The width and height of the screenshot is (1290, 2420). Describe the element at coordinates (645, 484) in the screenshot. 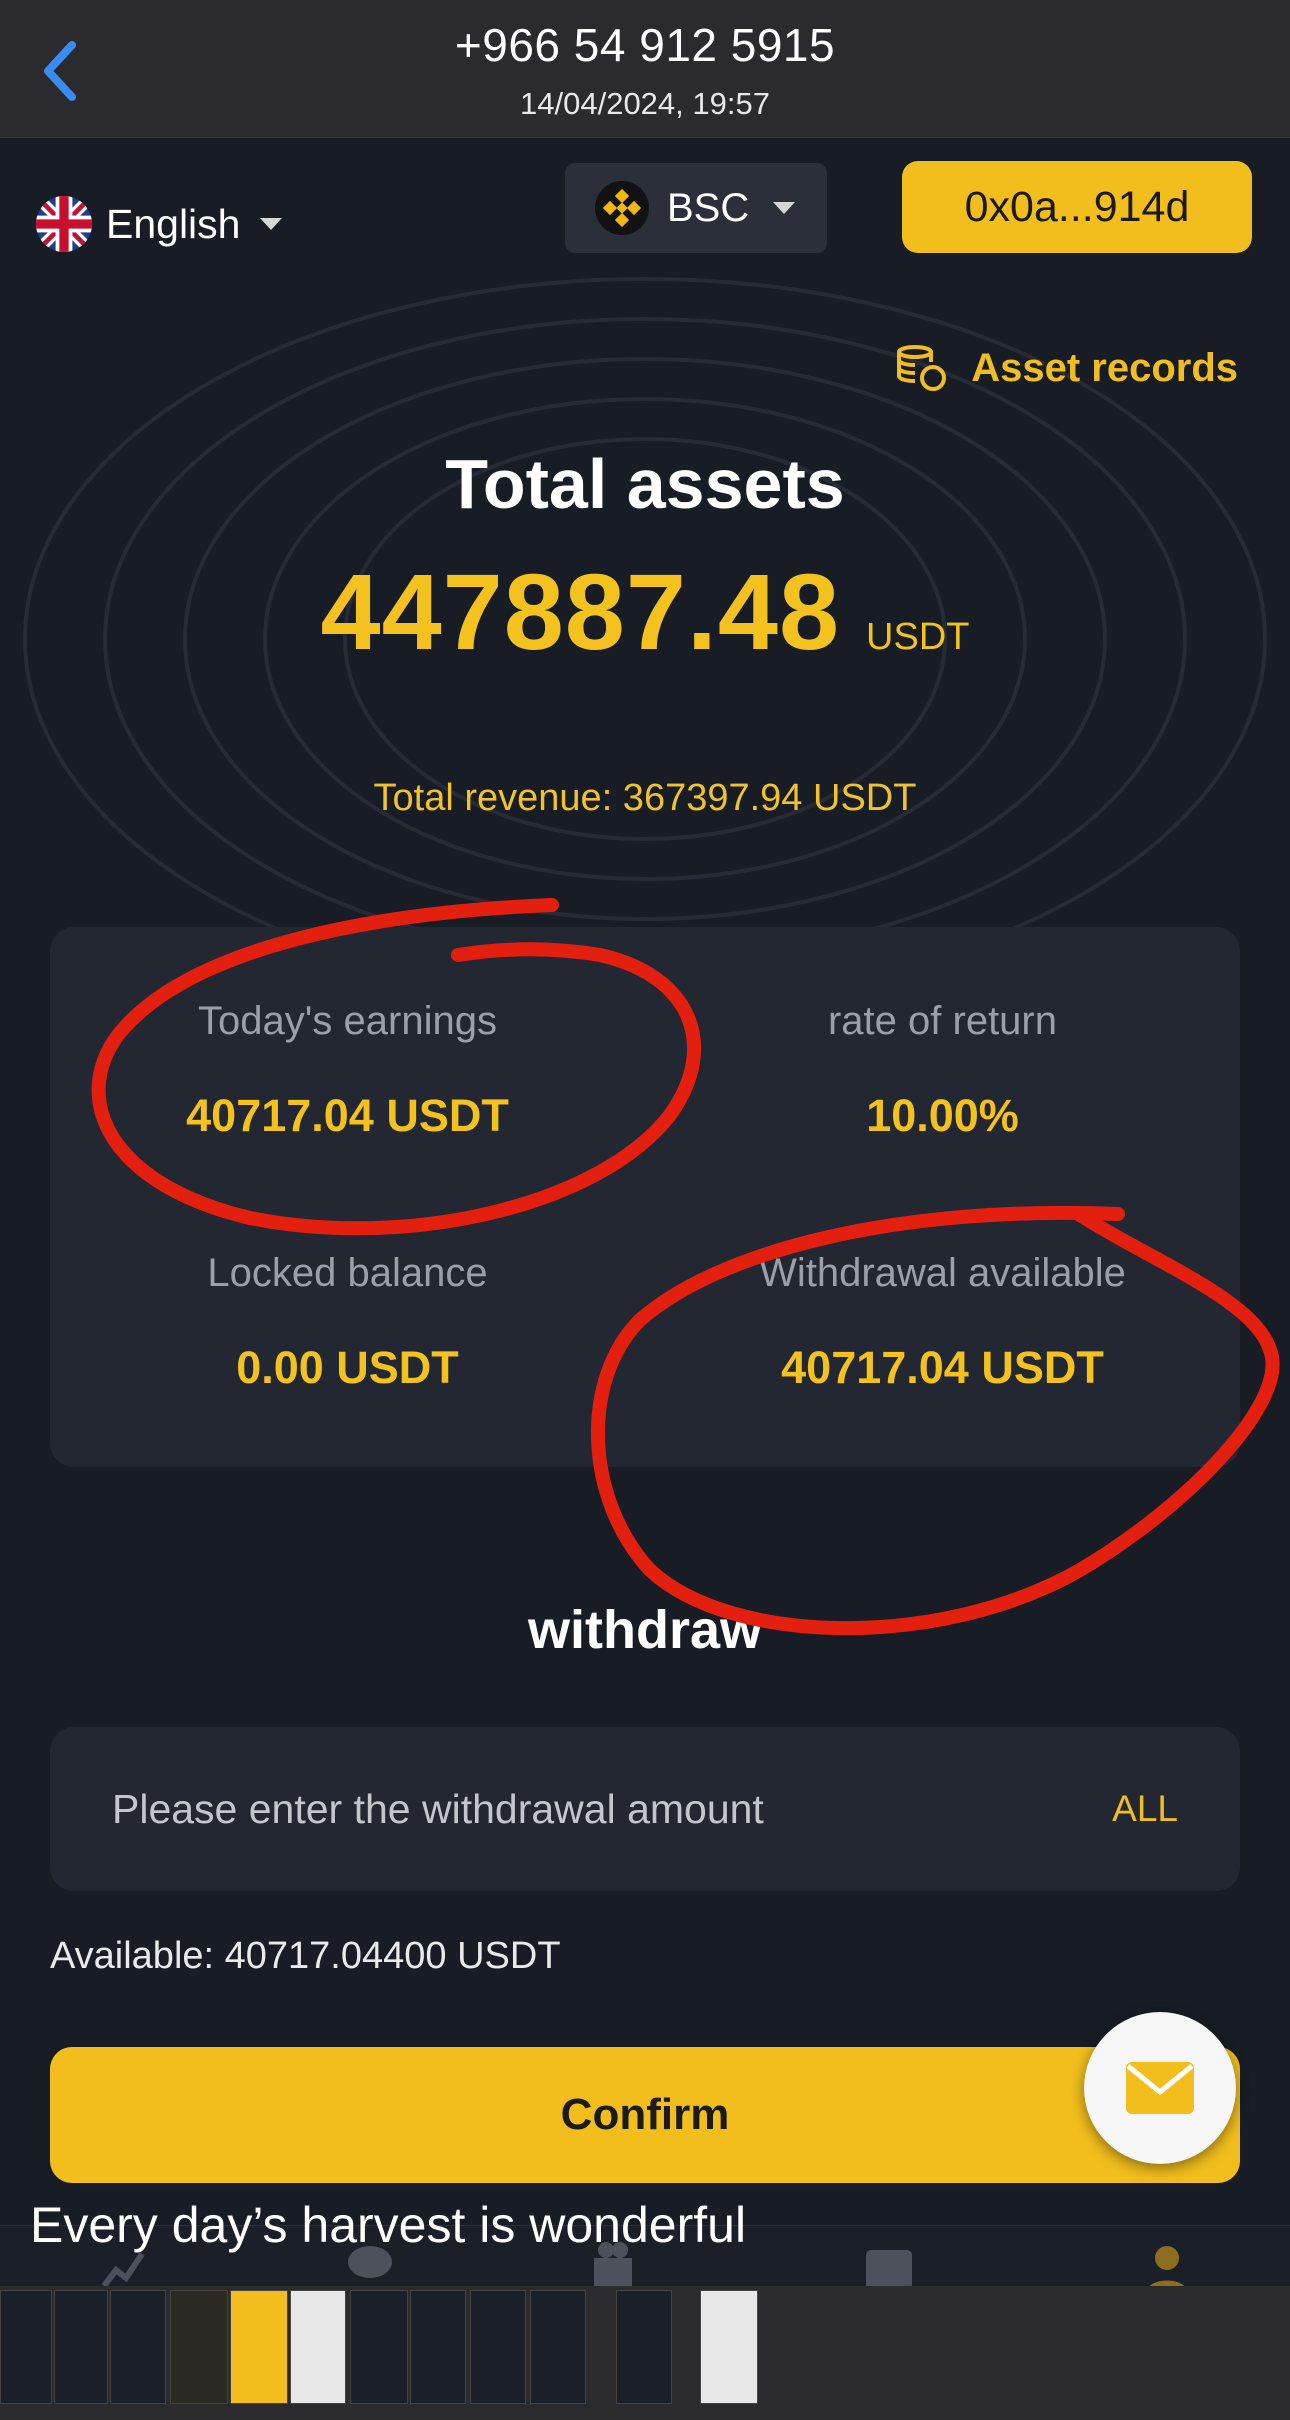

I see `total-assets-title: Total assets` at that location.